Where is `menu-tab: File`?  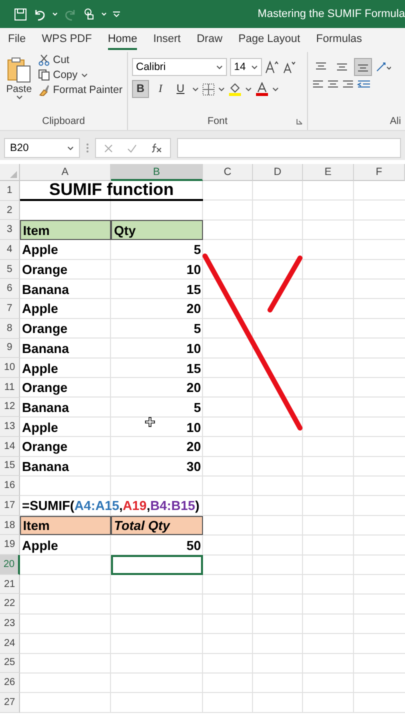 menu-tab: File is located at coordinates (17, 40).